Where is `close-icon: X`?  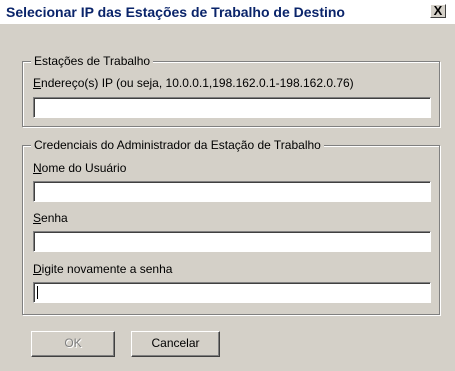
close-icon: X is located at coordinates (438, 10).